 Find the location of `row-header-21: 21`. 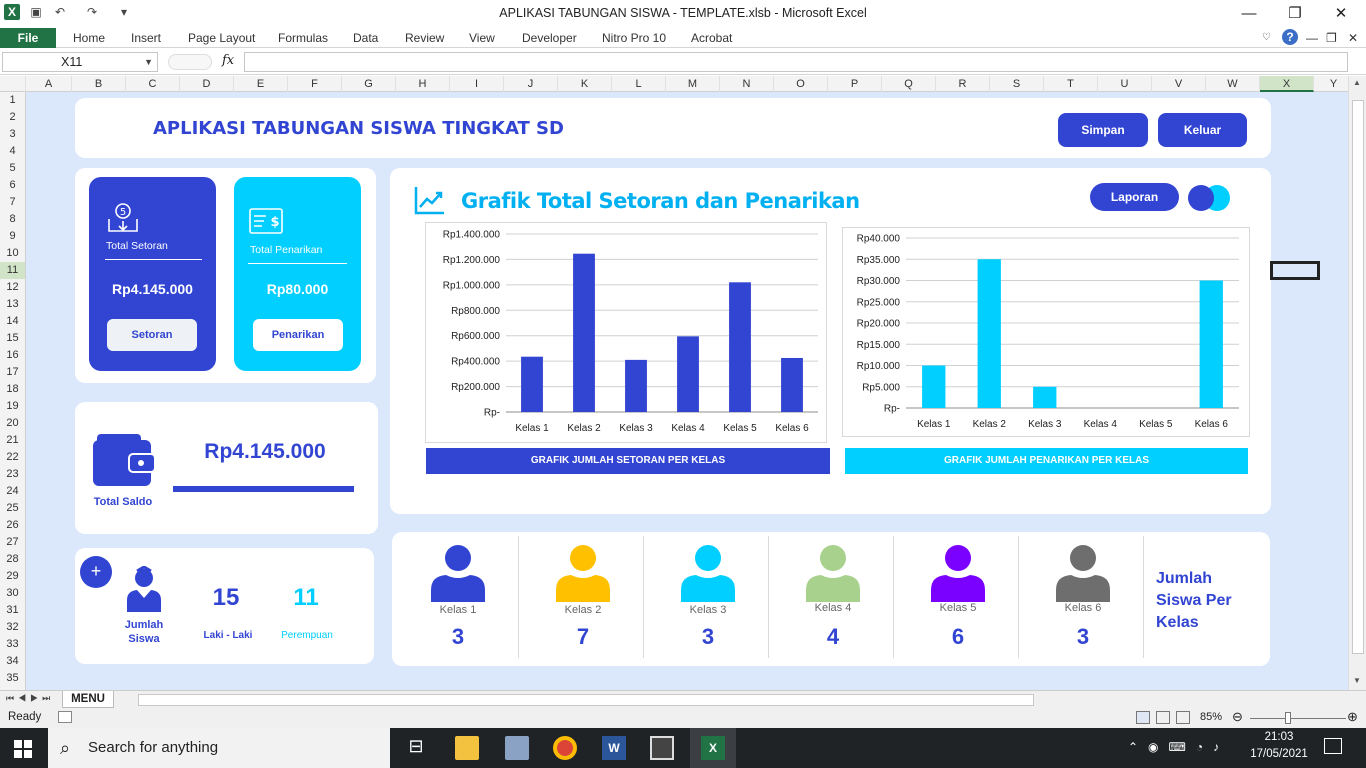

row-header-21: 21 is located at coordinates (12, 440).